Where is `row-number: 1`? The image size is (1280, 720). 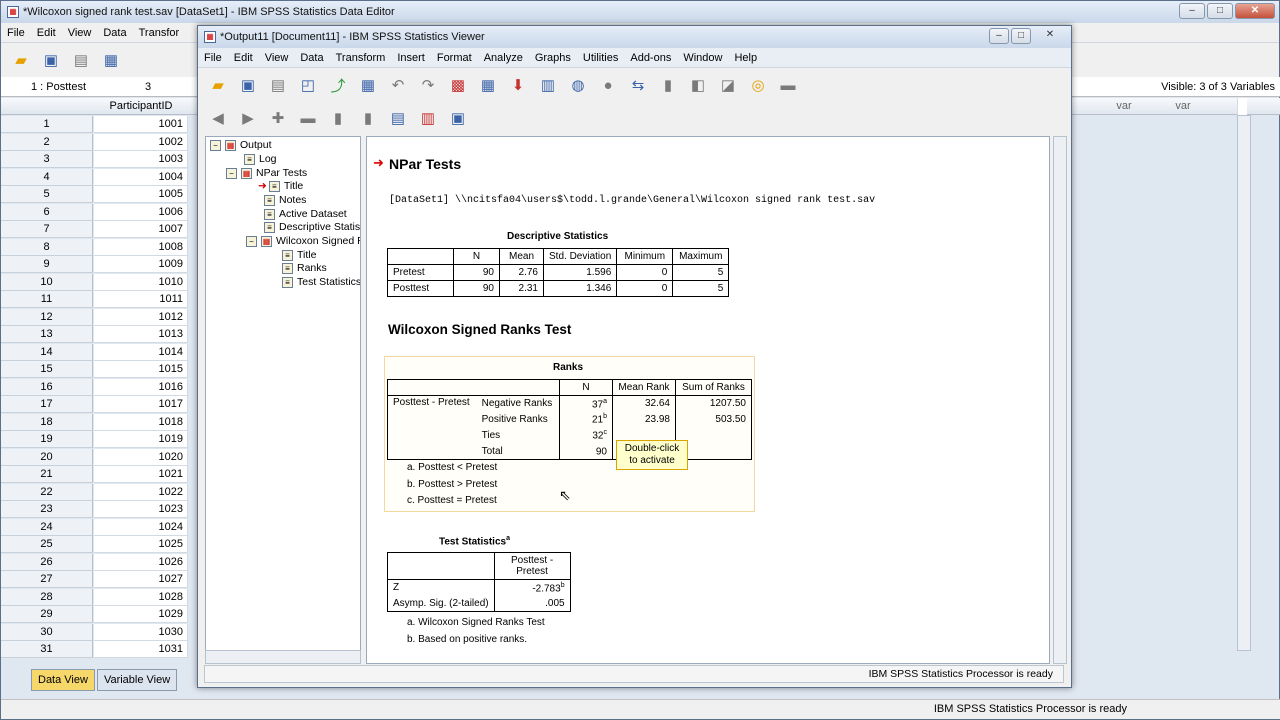 row-number: 1 is located at coordinates (47, 124).